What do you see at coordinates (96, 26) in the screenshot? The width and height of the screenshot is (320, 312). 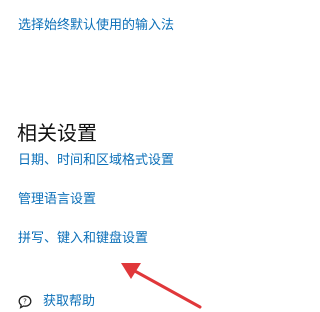 I see `default-input-method-link: 选择始终默认使用的输入法` at bounding box center [96, 26].